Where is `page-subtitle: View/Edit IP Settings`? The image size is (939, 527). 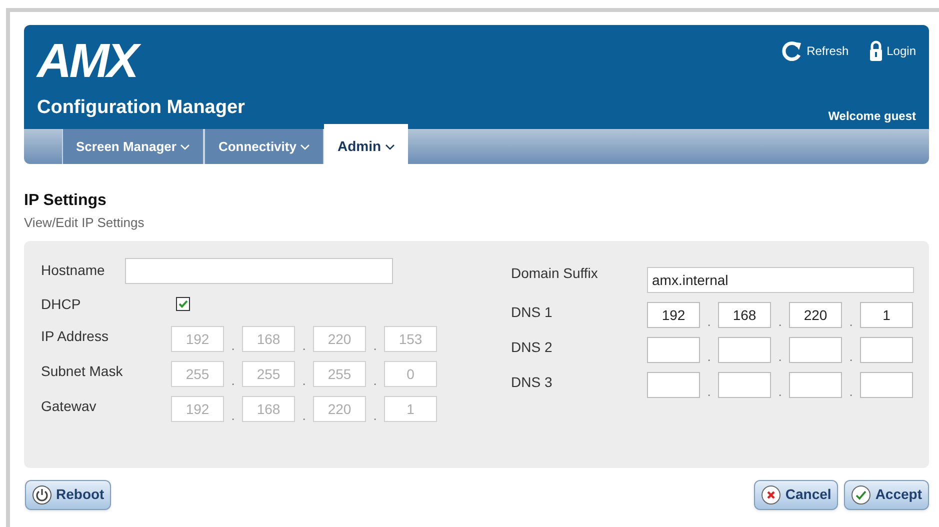 page-subtitle: View/Edit IP Settings is located at coordinates (85, 223).